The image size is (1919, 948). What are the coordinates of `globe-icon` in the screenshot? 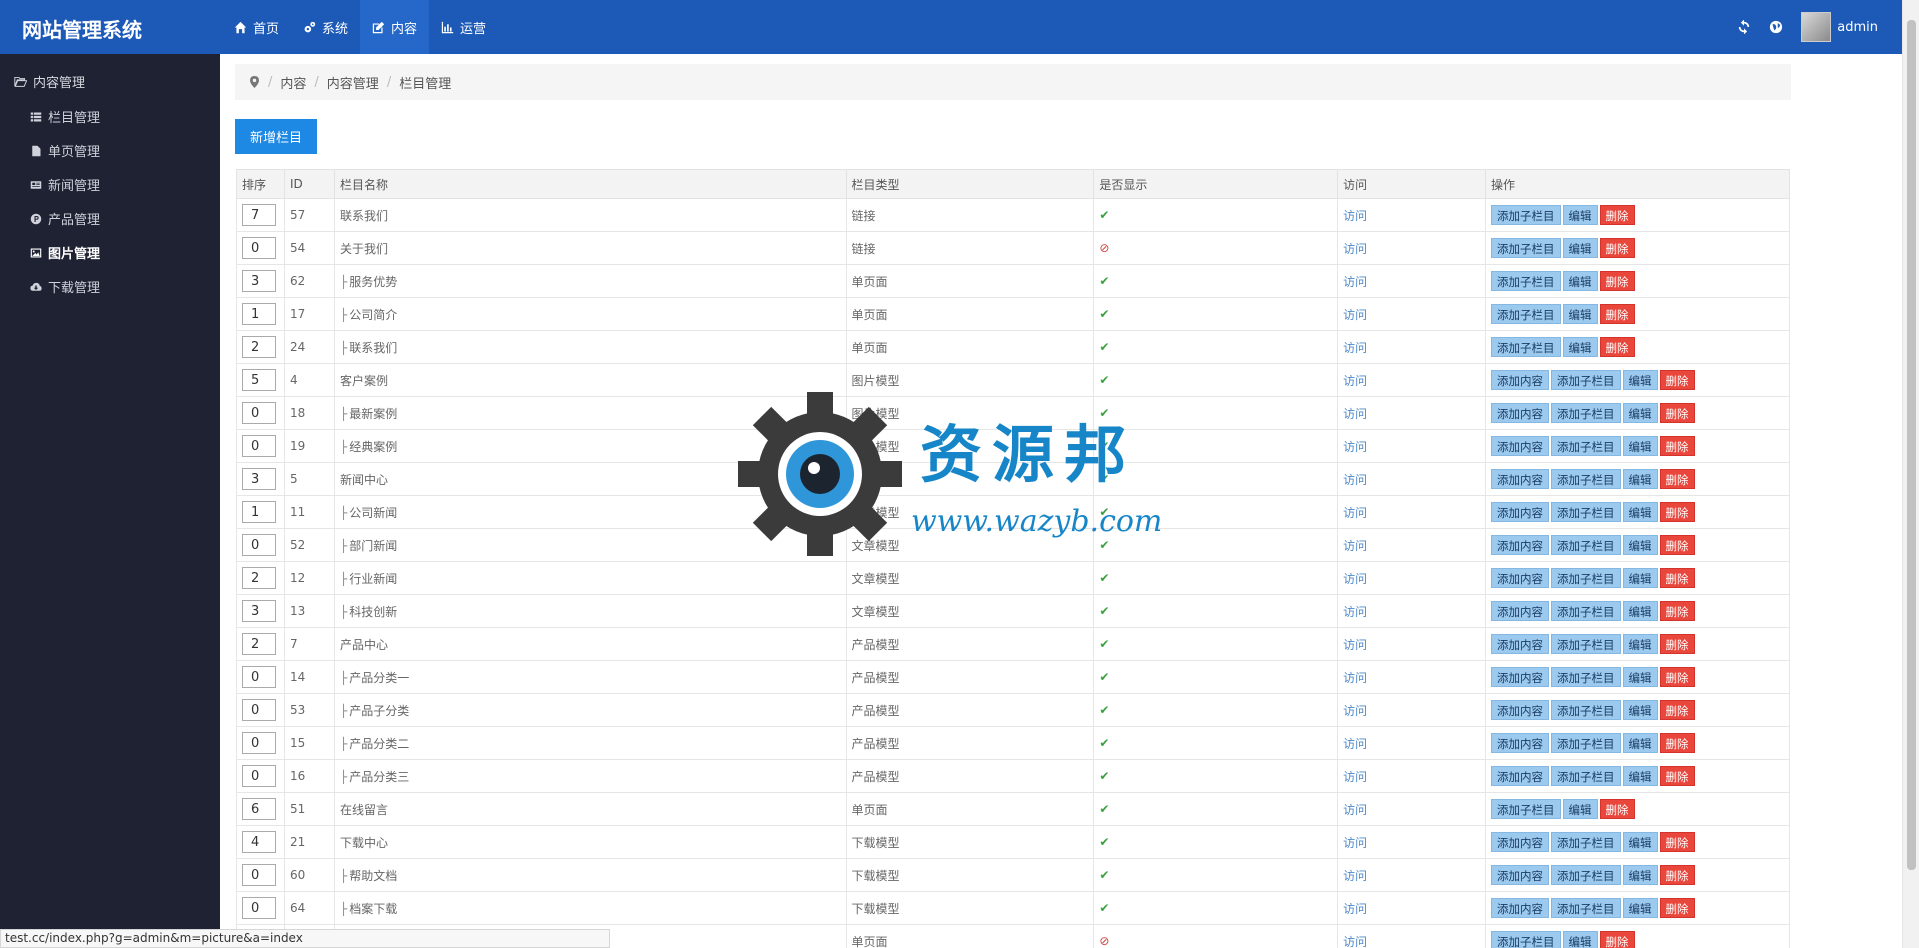 It's located at (1776, 27).